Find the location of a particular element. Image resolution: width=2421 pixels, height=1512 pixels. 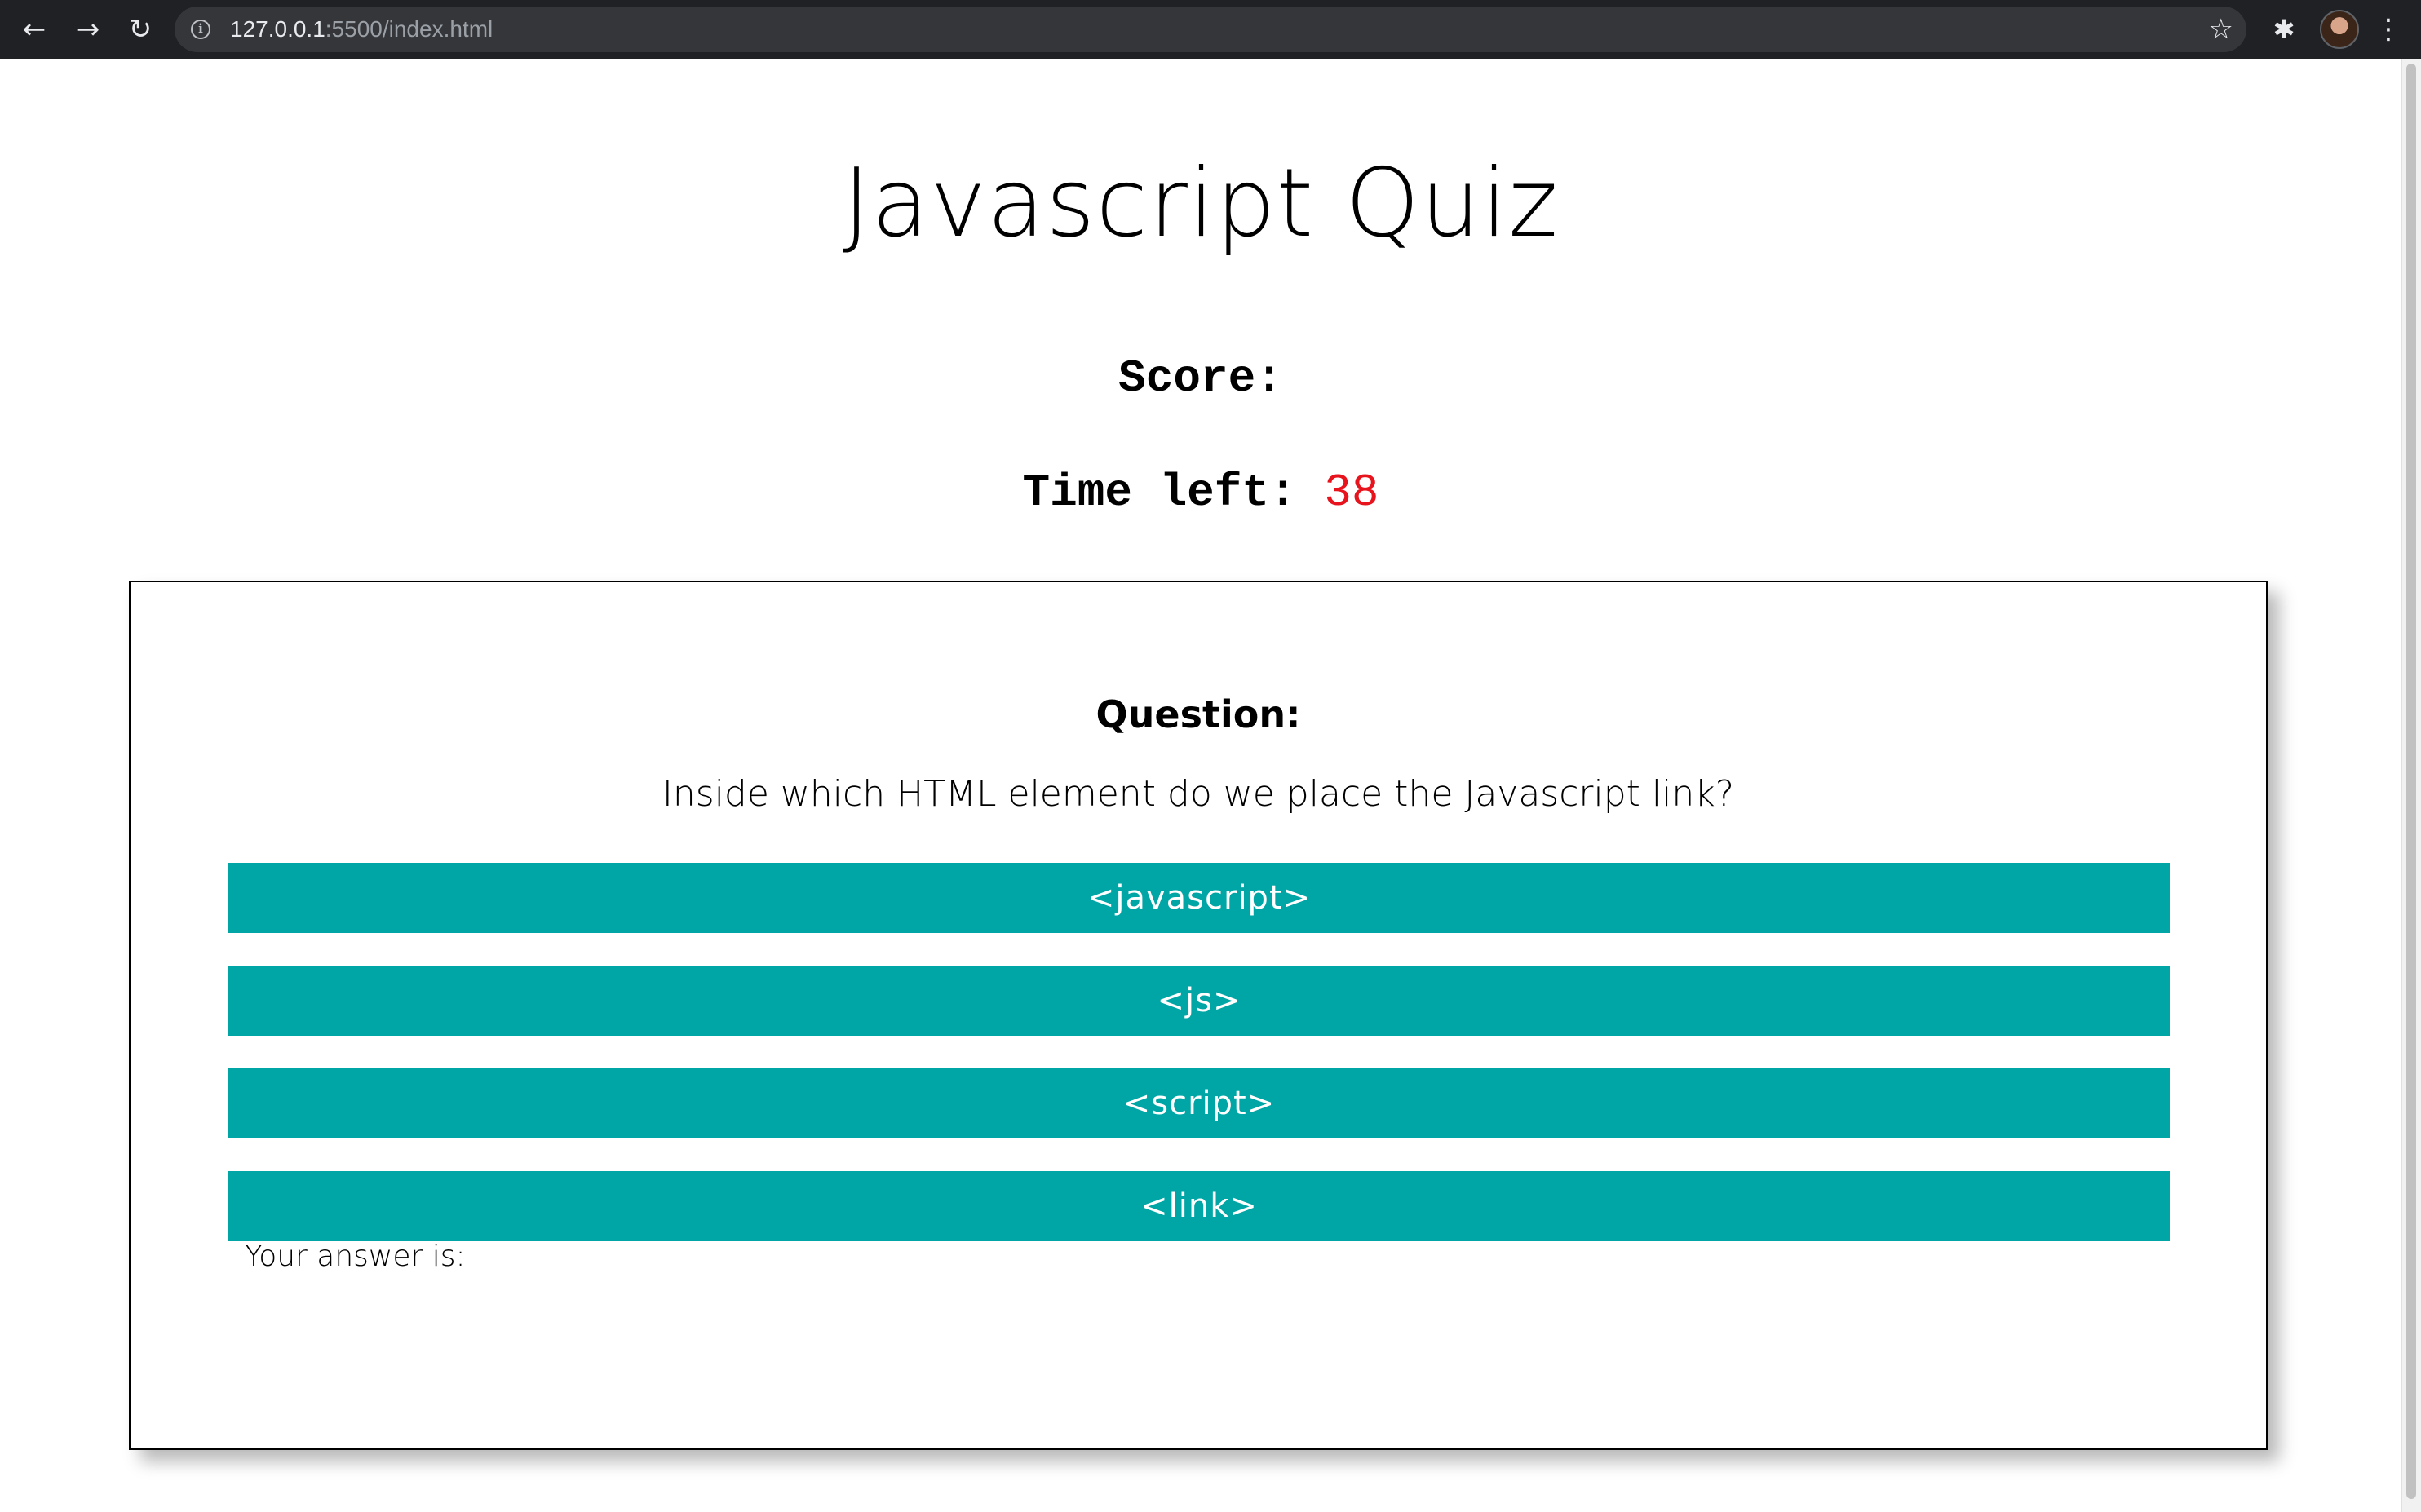

time-left-label: Time left: is located at coordinates (1159, 492).